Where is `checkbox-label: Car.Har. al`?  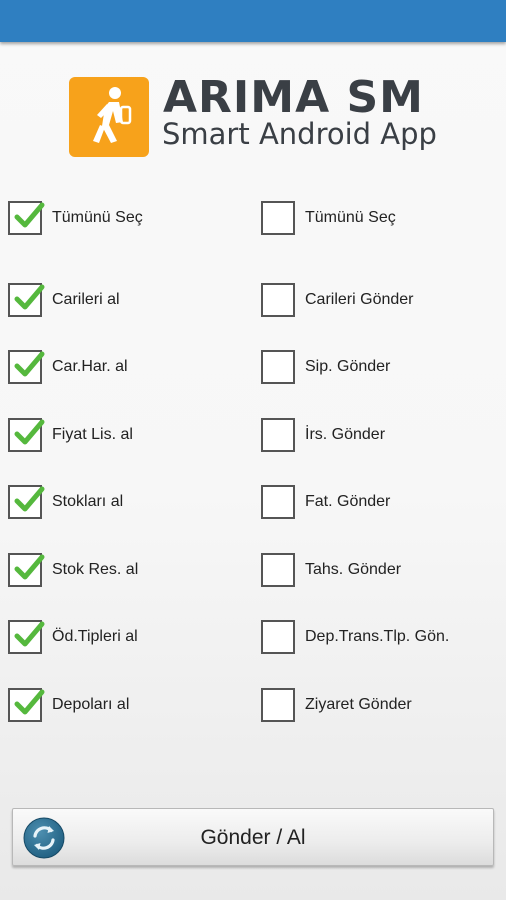
checkbox-label: Car.Har. al is located at coordinates (90, 366).